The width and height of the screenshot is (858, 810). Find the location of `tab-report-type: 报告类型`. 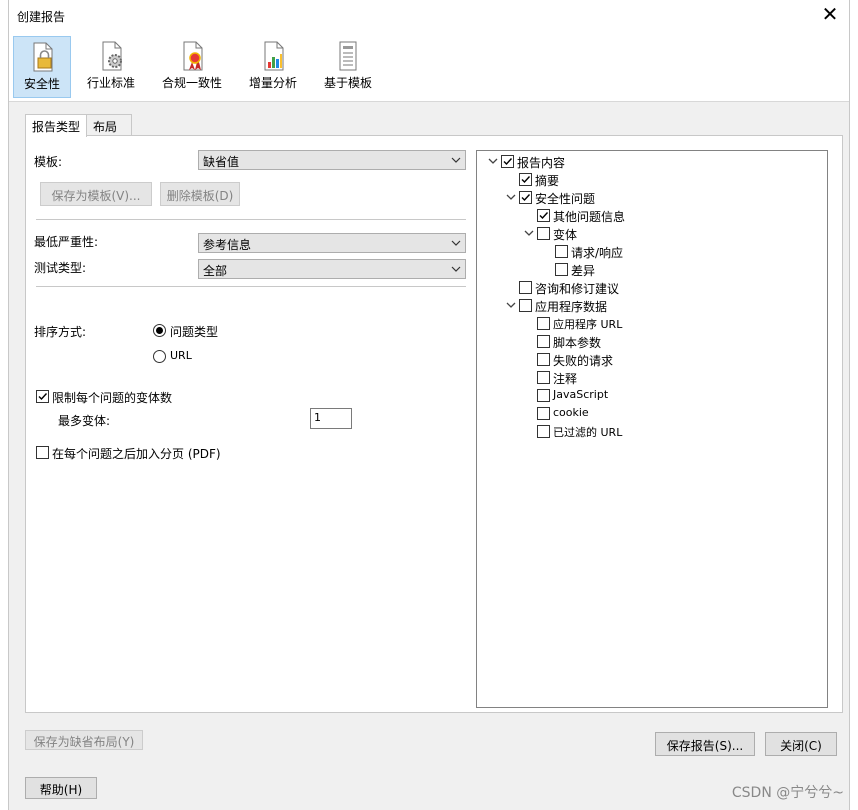

tab-report-type: 报告类型 is located at coordinates (56, 125).